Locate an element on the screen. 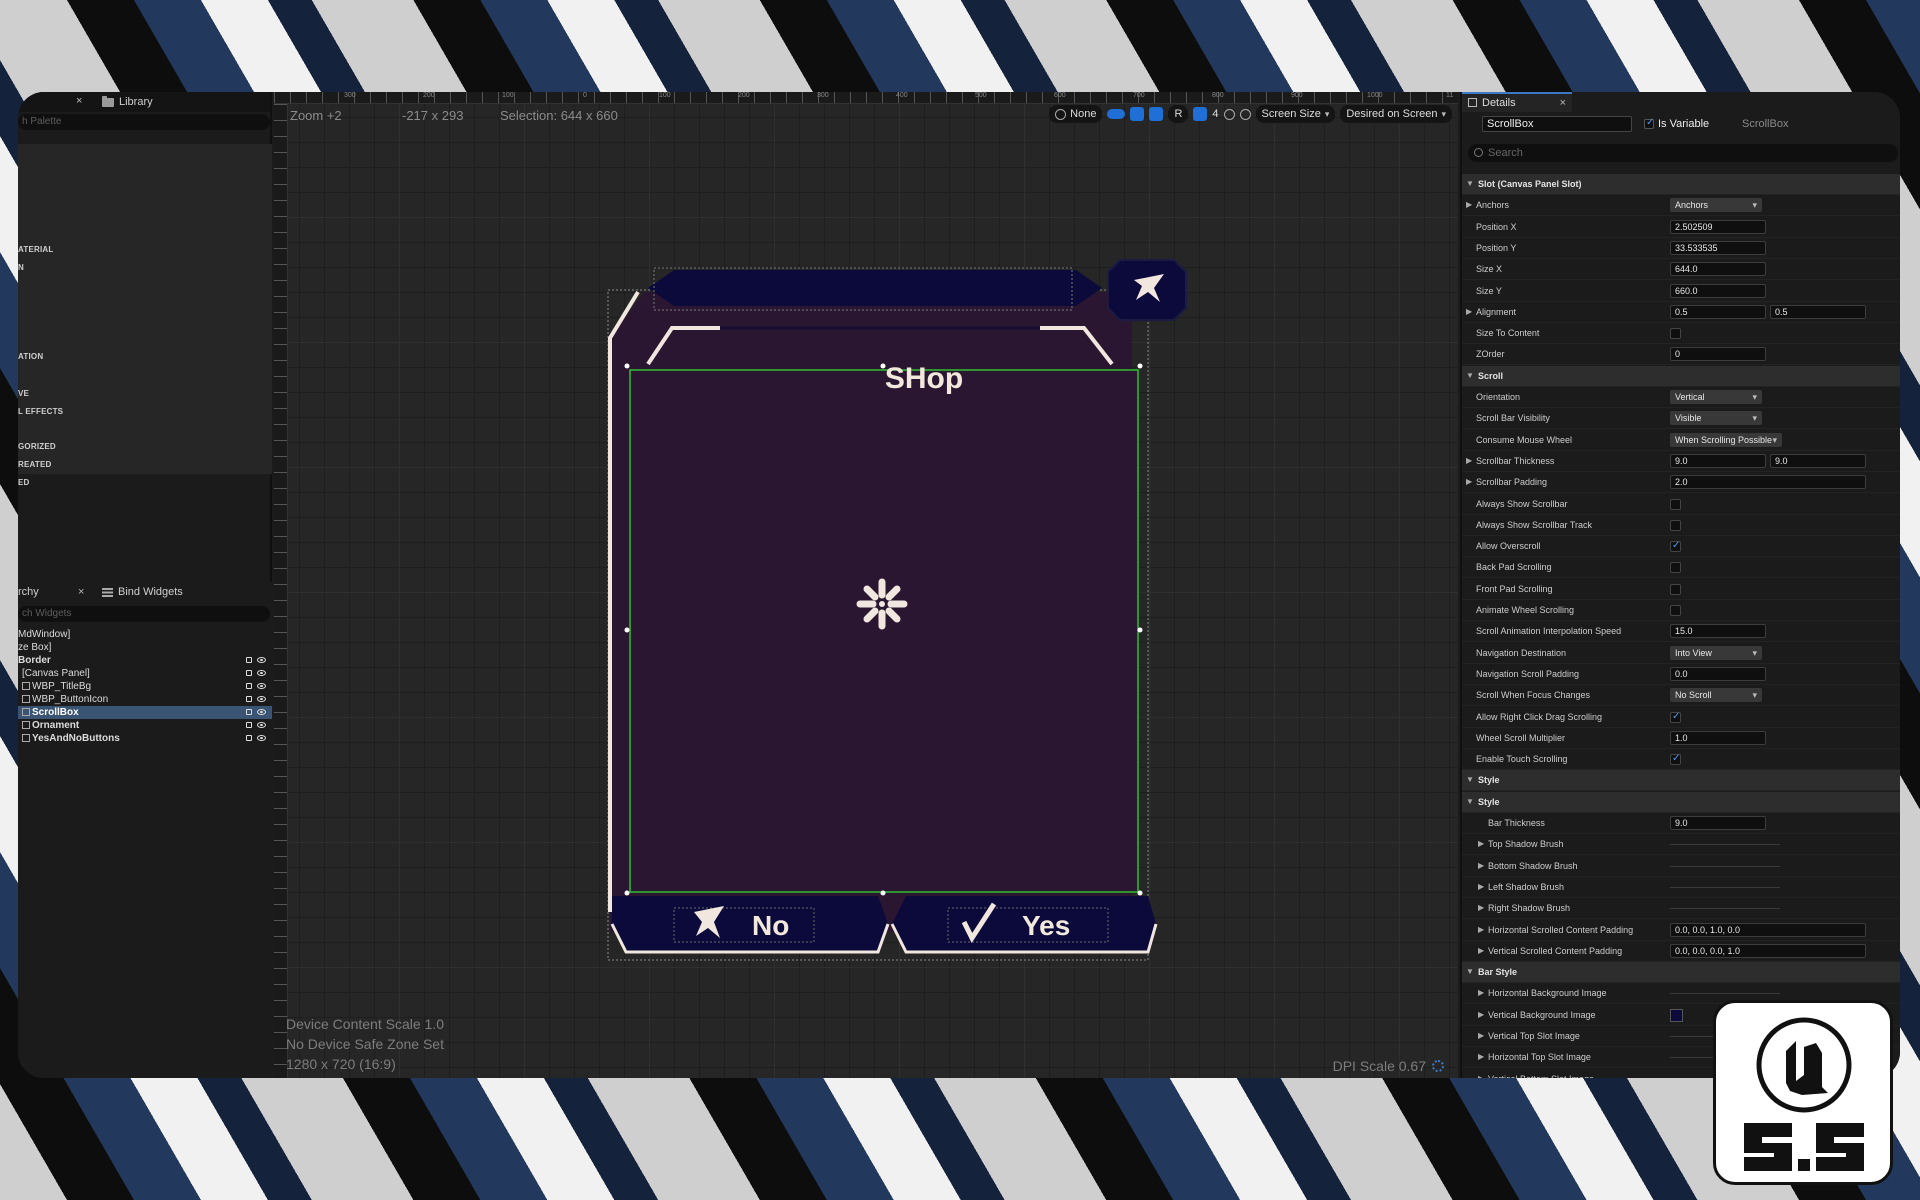 This screenshot has width=1920, height=1200. tree-item: Border is located at coordinates (145, 660).